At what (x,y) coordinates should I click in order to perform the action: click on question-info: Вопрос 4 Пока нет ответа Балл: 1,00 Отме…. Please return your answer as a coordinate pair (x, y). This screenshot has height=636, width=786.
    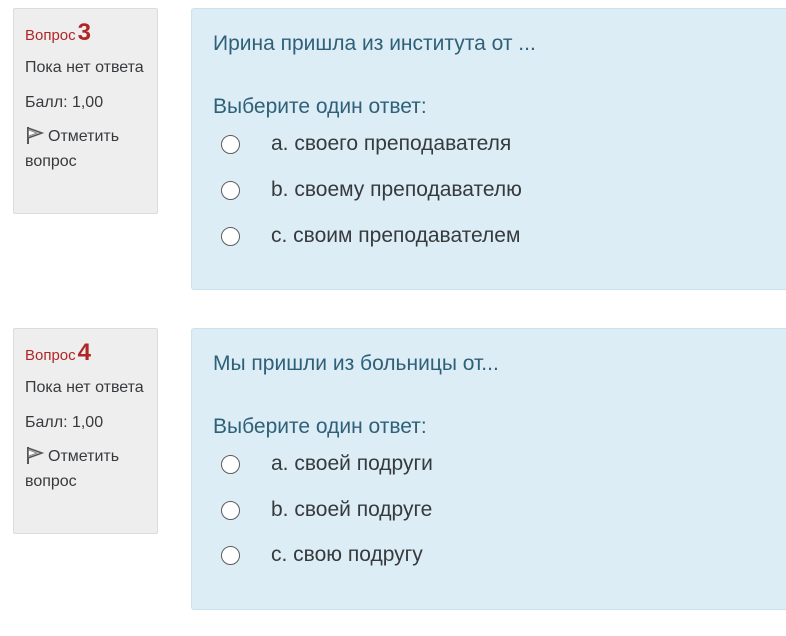
    Looking at the image, I should click on (85, 431).